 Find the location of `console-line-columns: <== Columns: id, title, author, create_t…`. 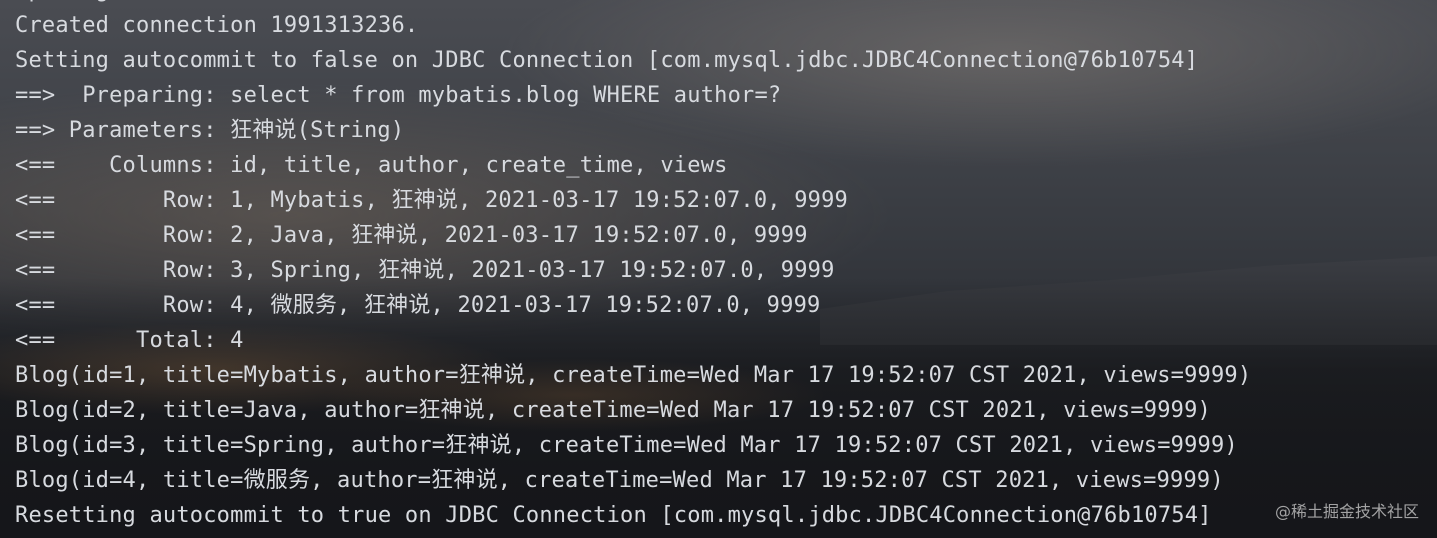

console-line-columns: <== Columns: id, title, author, create_t… is located at coordinates (371, 165).